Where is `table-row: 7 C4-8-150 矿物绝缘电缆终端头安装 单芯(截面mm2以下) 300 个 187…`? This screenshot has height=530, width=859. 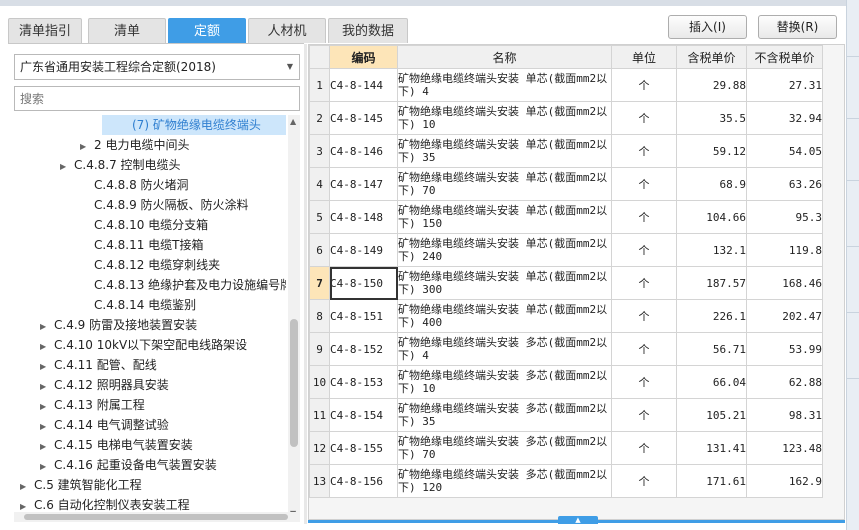 table-row: 7 C4-8-150 矿物绝缘电缆终端头安装 单芯(截面mm2以下) 300 个 187… is located at coordinates (566, 283).